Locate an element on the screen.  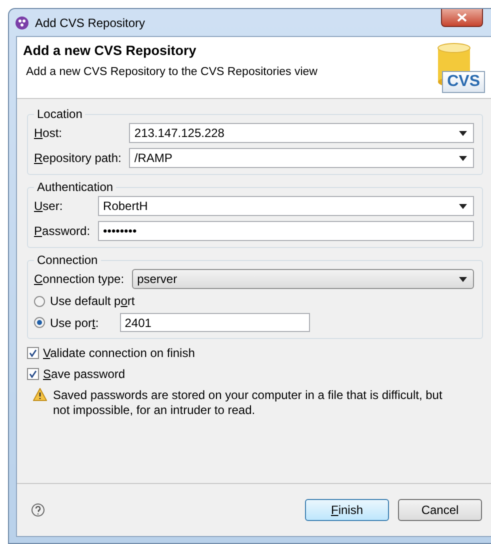
close-icon is located at coordinates (462, 17).